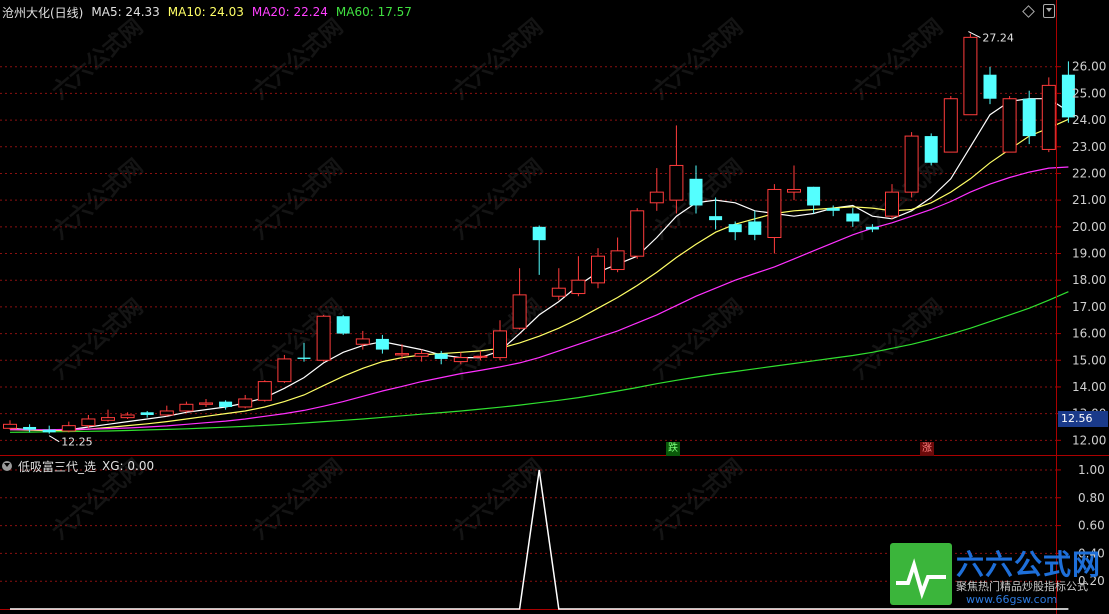 The image size is (1109, 614). What do you see at coordinates (1089, 173) in the screenshot?
I see `axis-tick-label: 22.00` at bounding box center [1089, 173].